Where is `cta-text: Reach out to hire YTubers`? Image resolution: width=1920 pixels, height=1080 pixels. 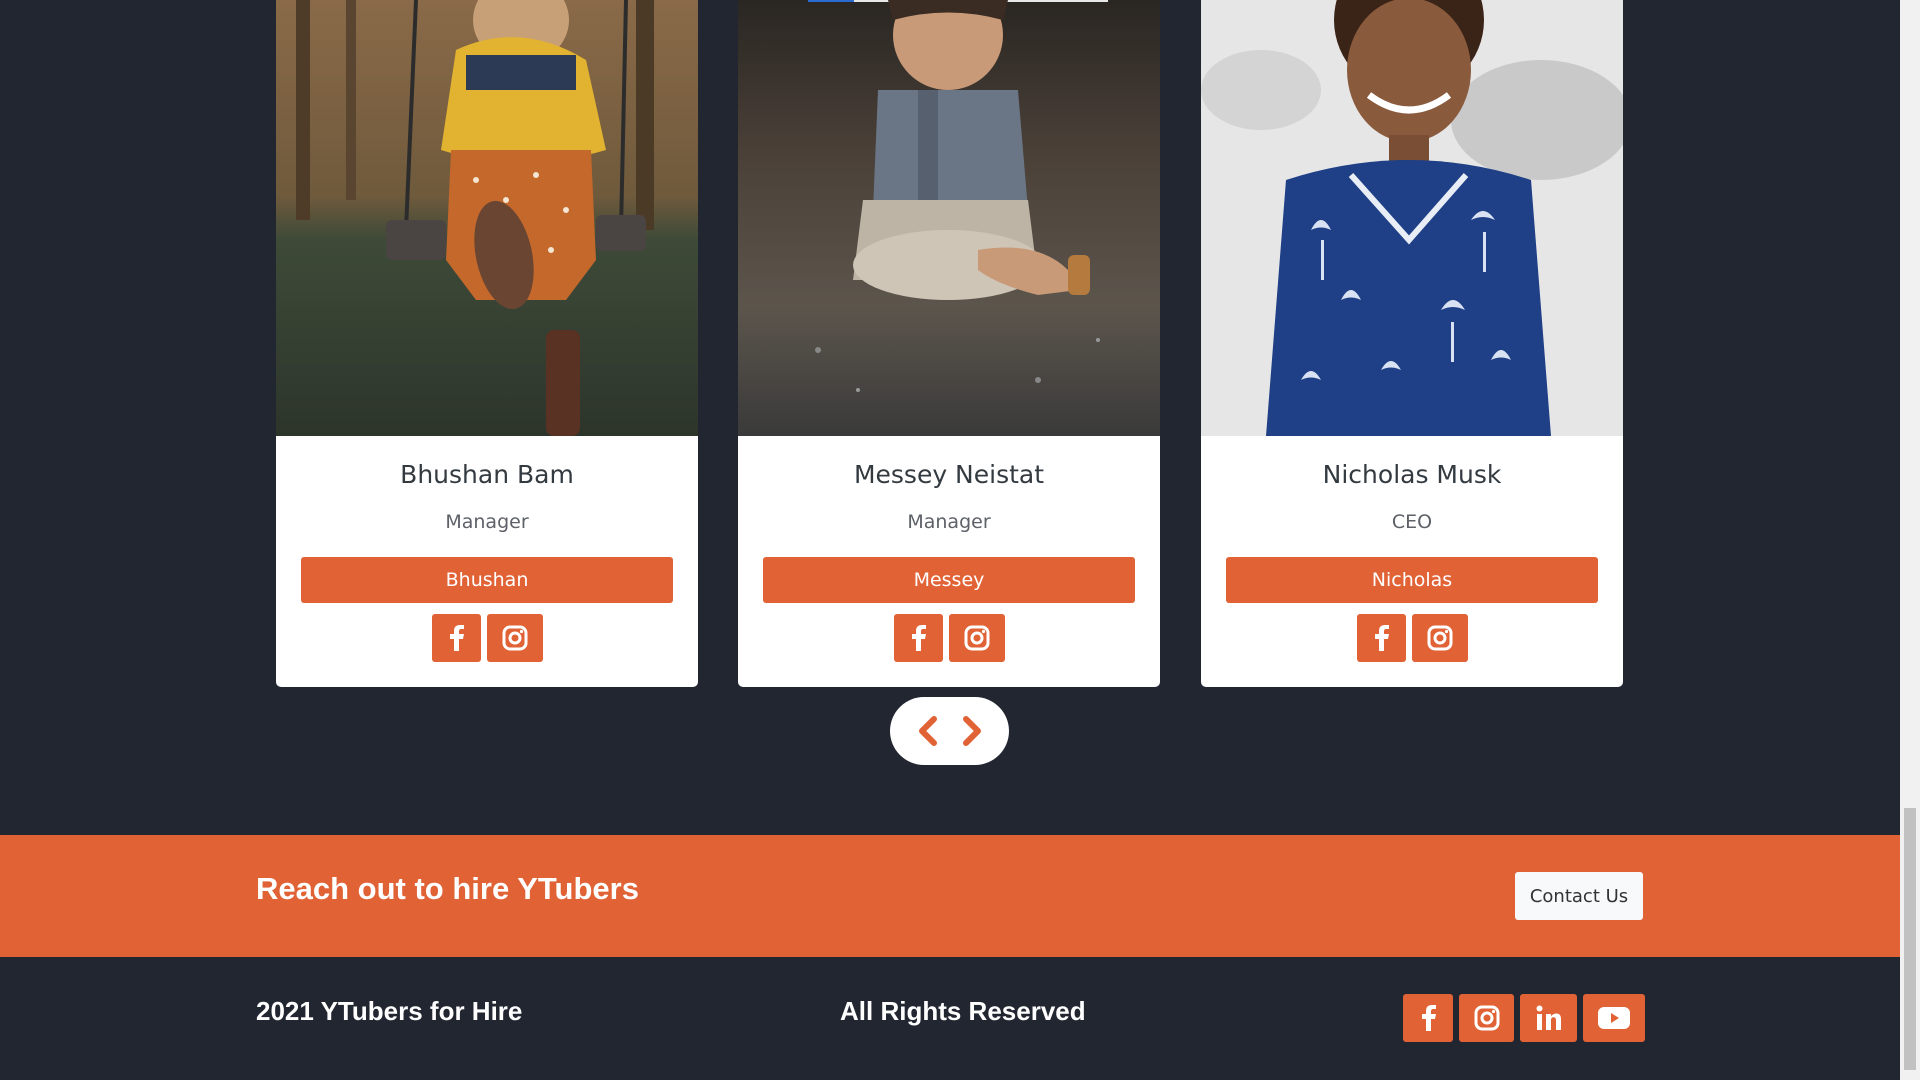
cta-text: Reach out to hire YTubers is located at coordinates (447, 888).